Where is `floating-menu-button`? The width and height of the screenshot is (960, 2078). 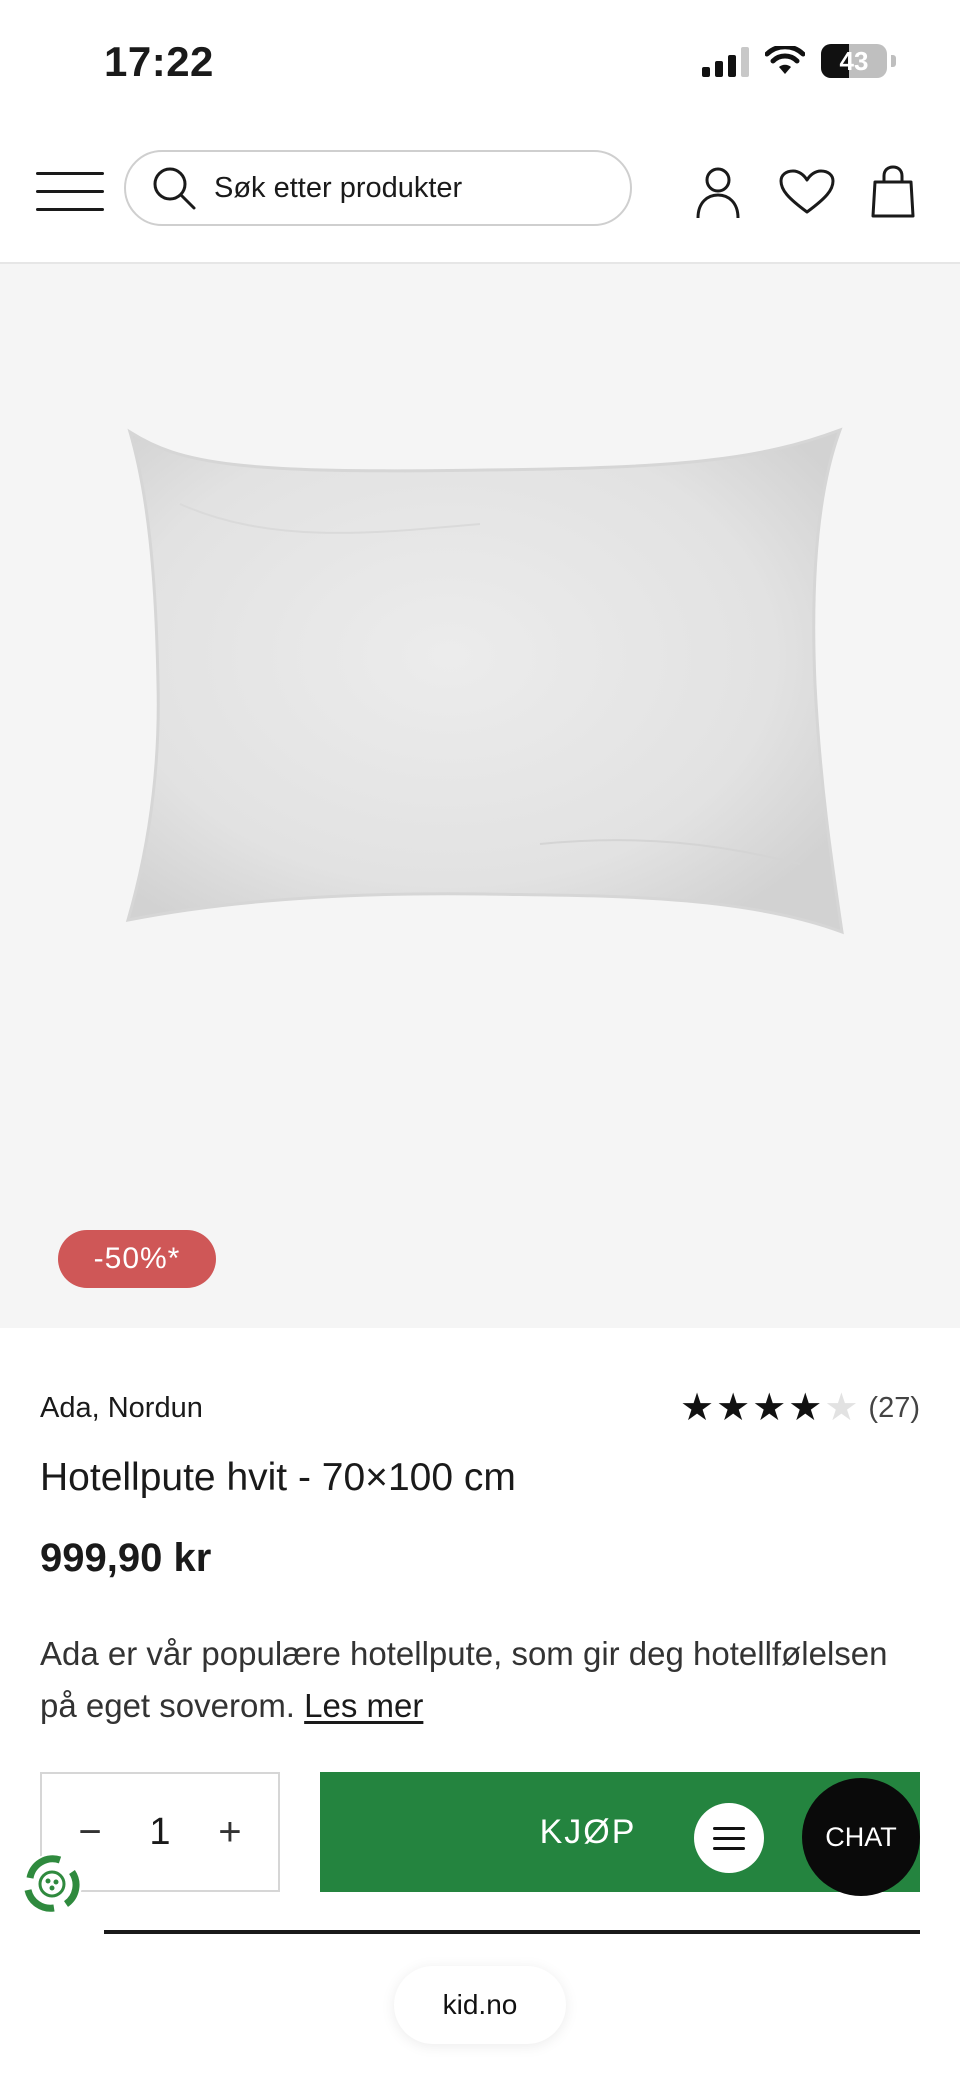 floating-menu-button is located at coordinates (729, 1838).